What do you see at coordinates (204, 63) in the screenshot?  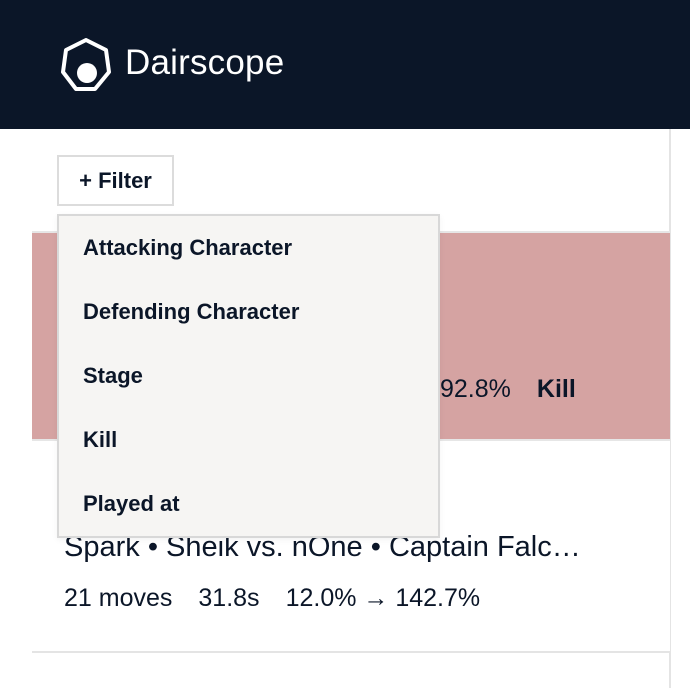 I see `brand-name: Dairscope` at bounding box center [204, 63].